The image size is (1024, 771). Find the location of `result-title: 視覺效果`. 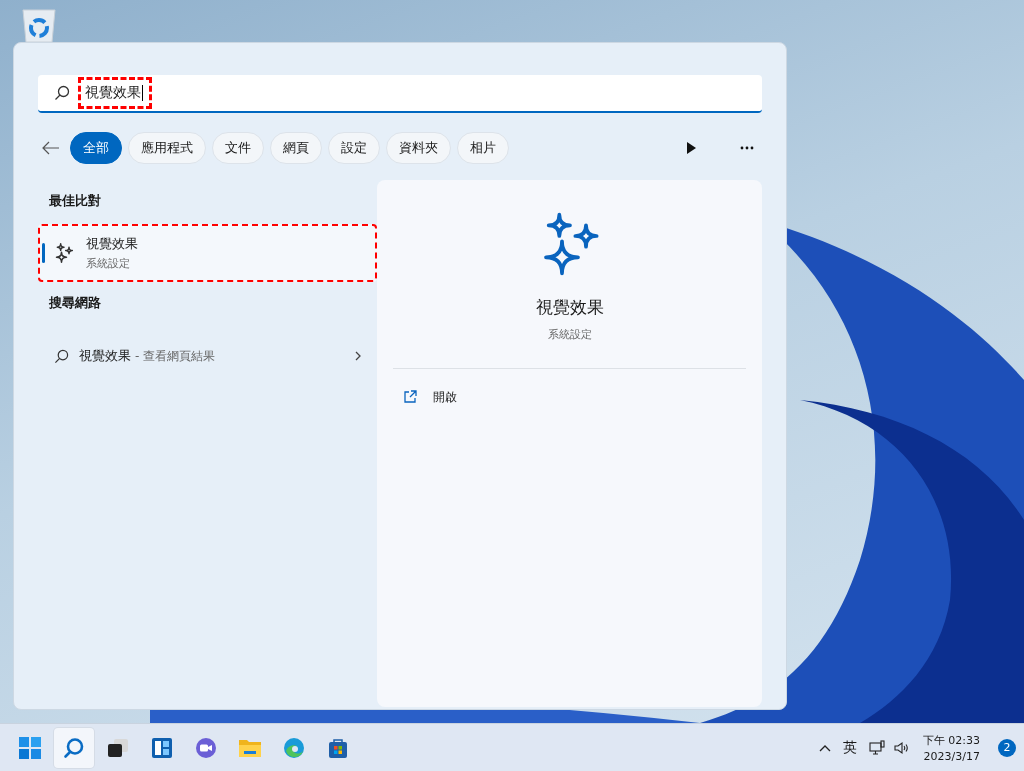

result-title: 視覺效果 is located at coordinates (112, 244).